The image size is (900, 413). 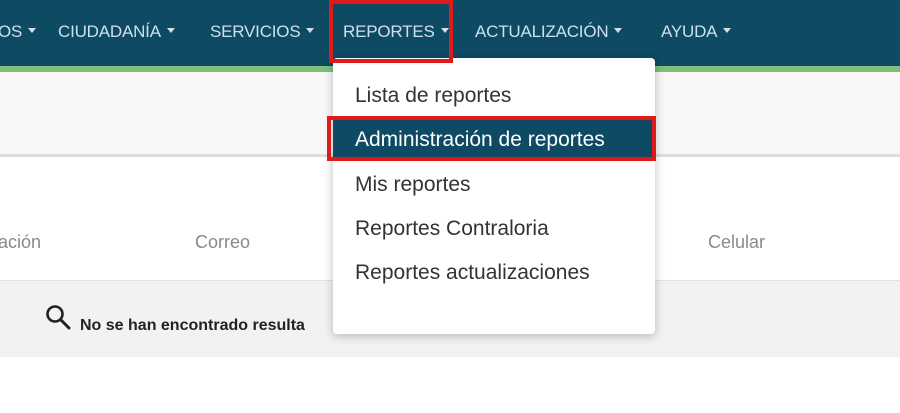 What do you see at coordinates (109, 31) in the screenshot?
I see `nav-item-label: CIUDADANÍA` at bounding box center [109, 31].